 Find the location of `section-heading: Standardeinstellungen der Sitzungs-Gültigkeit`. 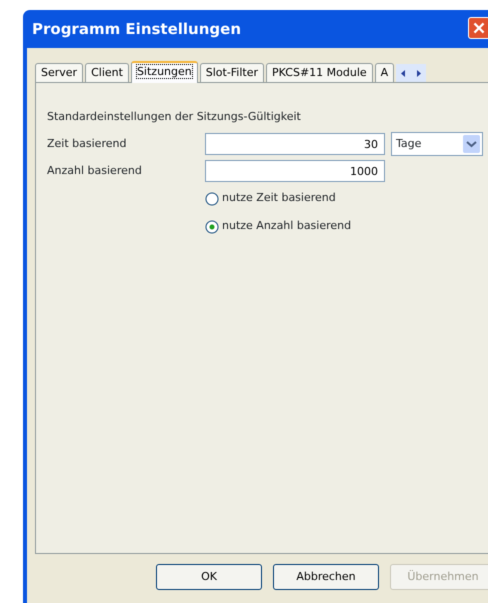

section-heading: Standardeinstellungen der Sitzungs-Gültigkeit is located at coordinates (174, 117).